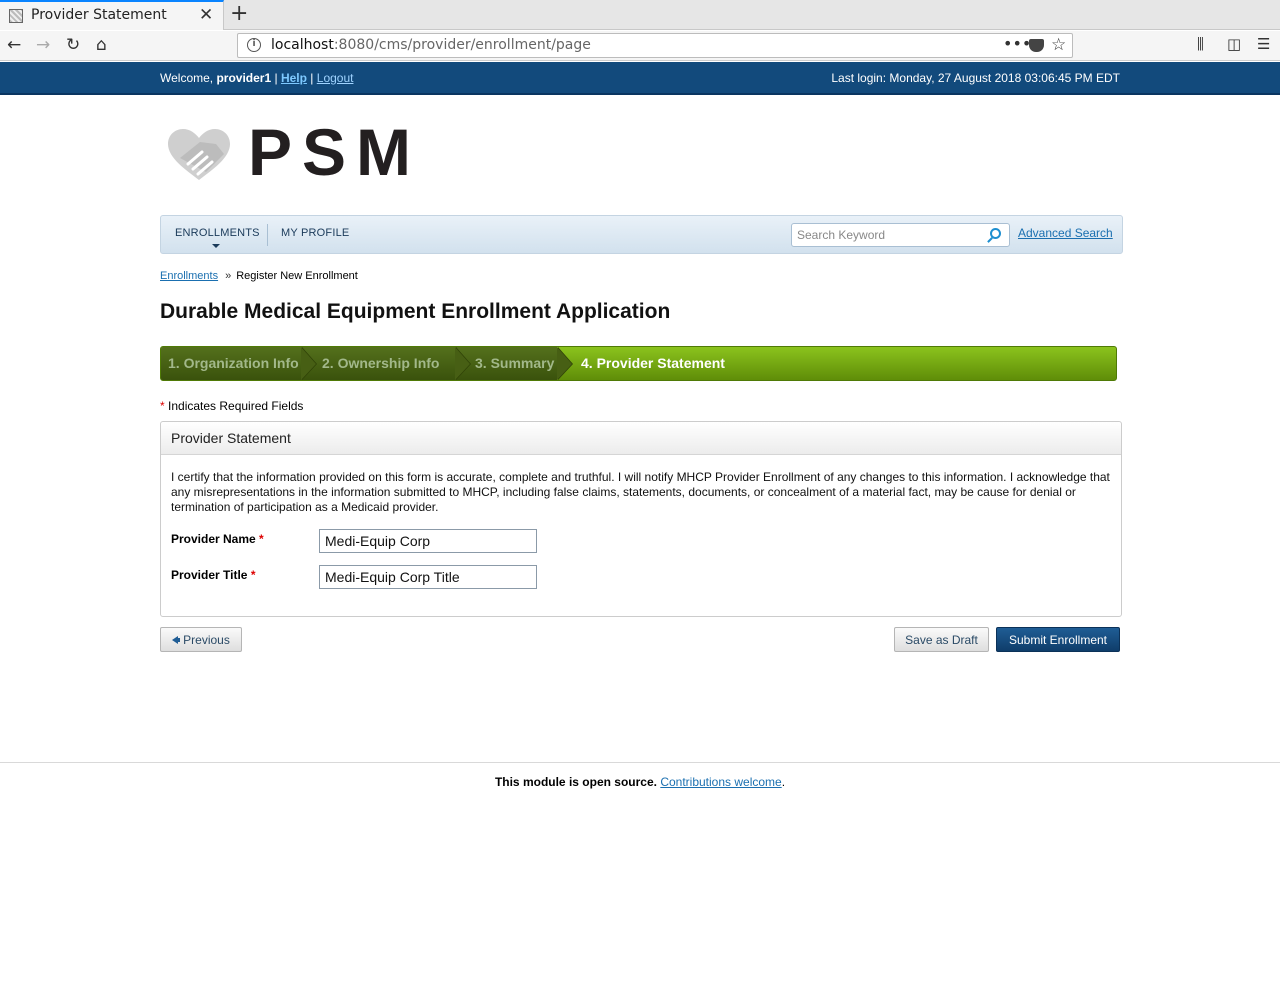  I want to click on provider-name-field, so click(428, 541).